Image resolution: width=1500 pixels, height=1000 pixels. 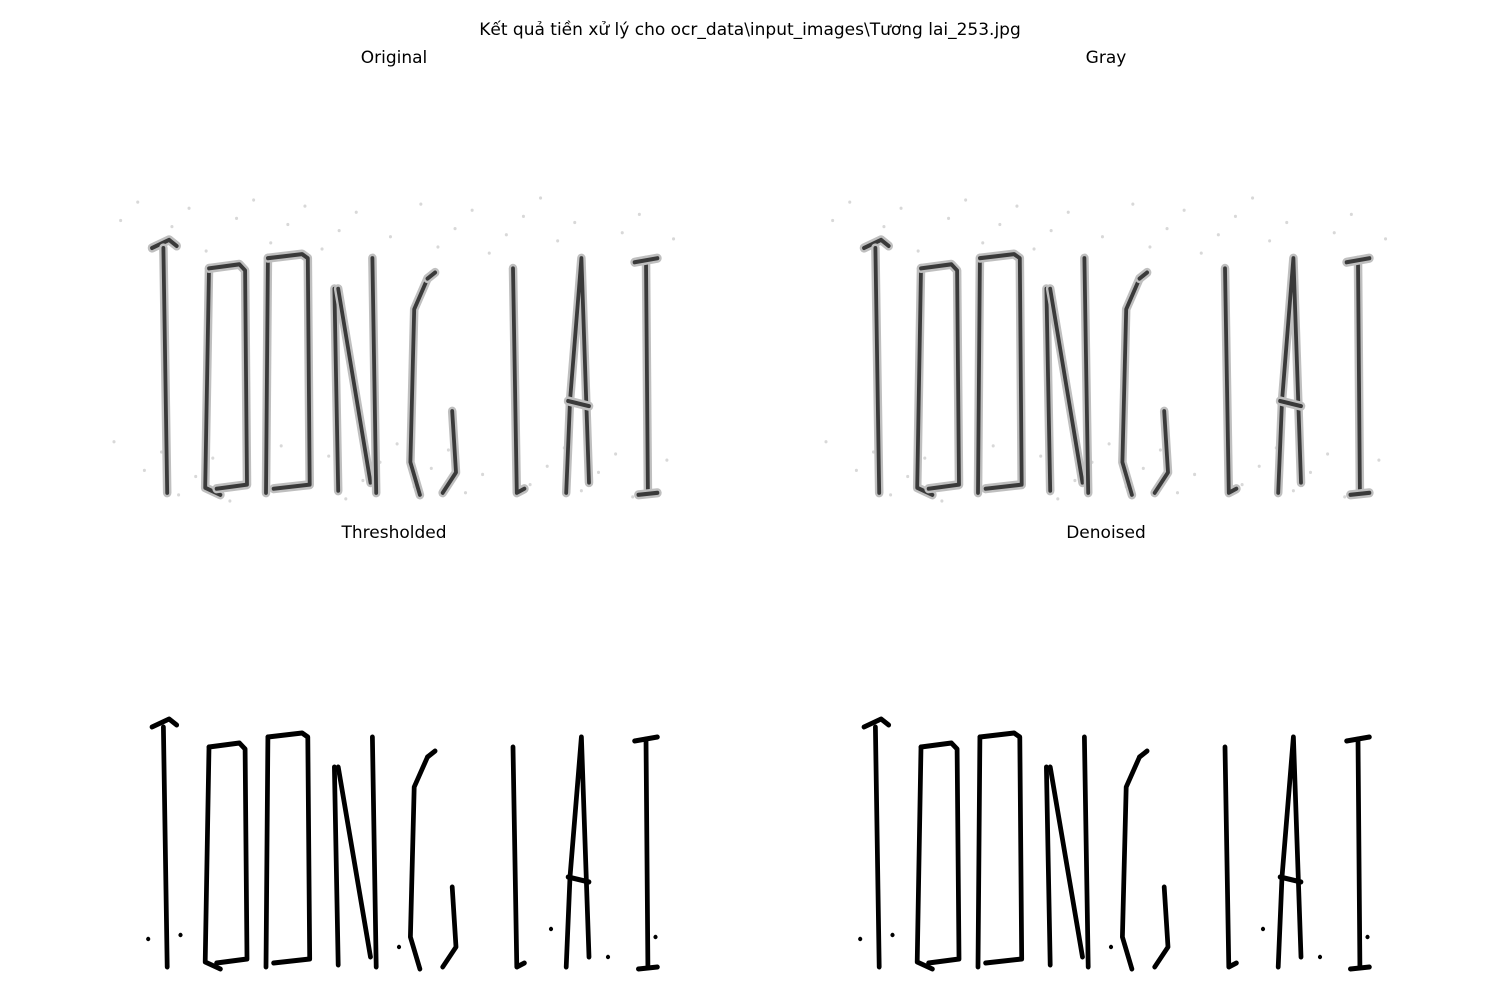 I want to click on thresholded-image, so click(x=394, y=827).